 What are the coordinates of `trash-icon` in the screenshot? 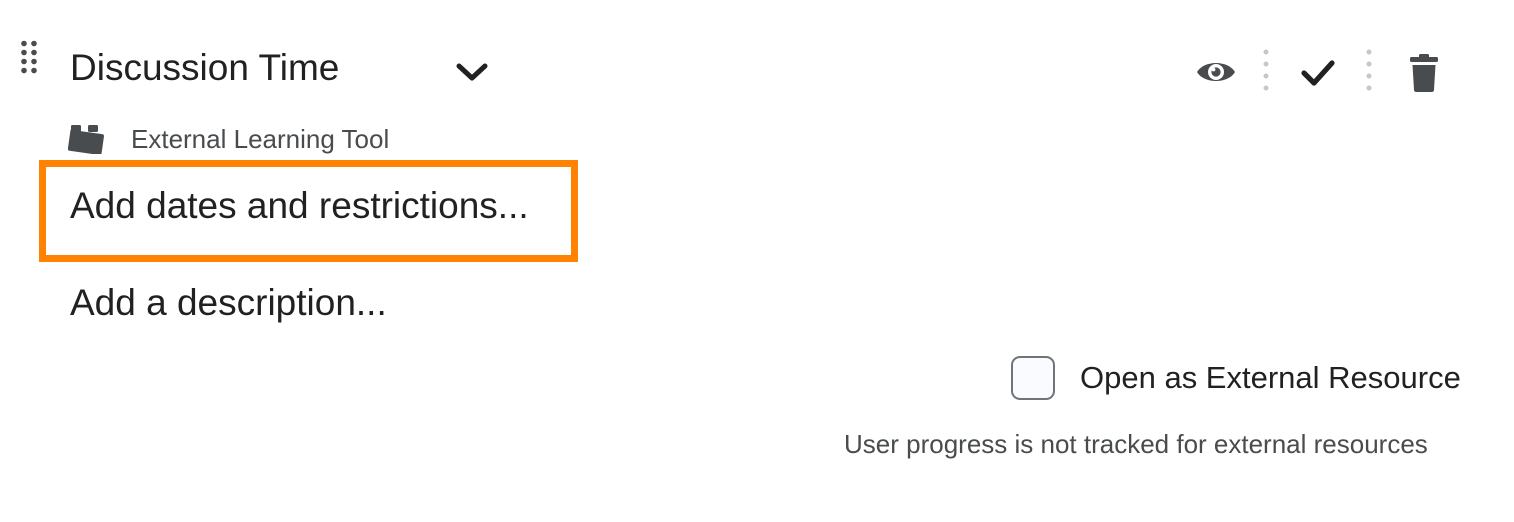 It's located at (1424, 72).